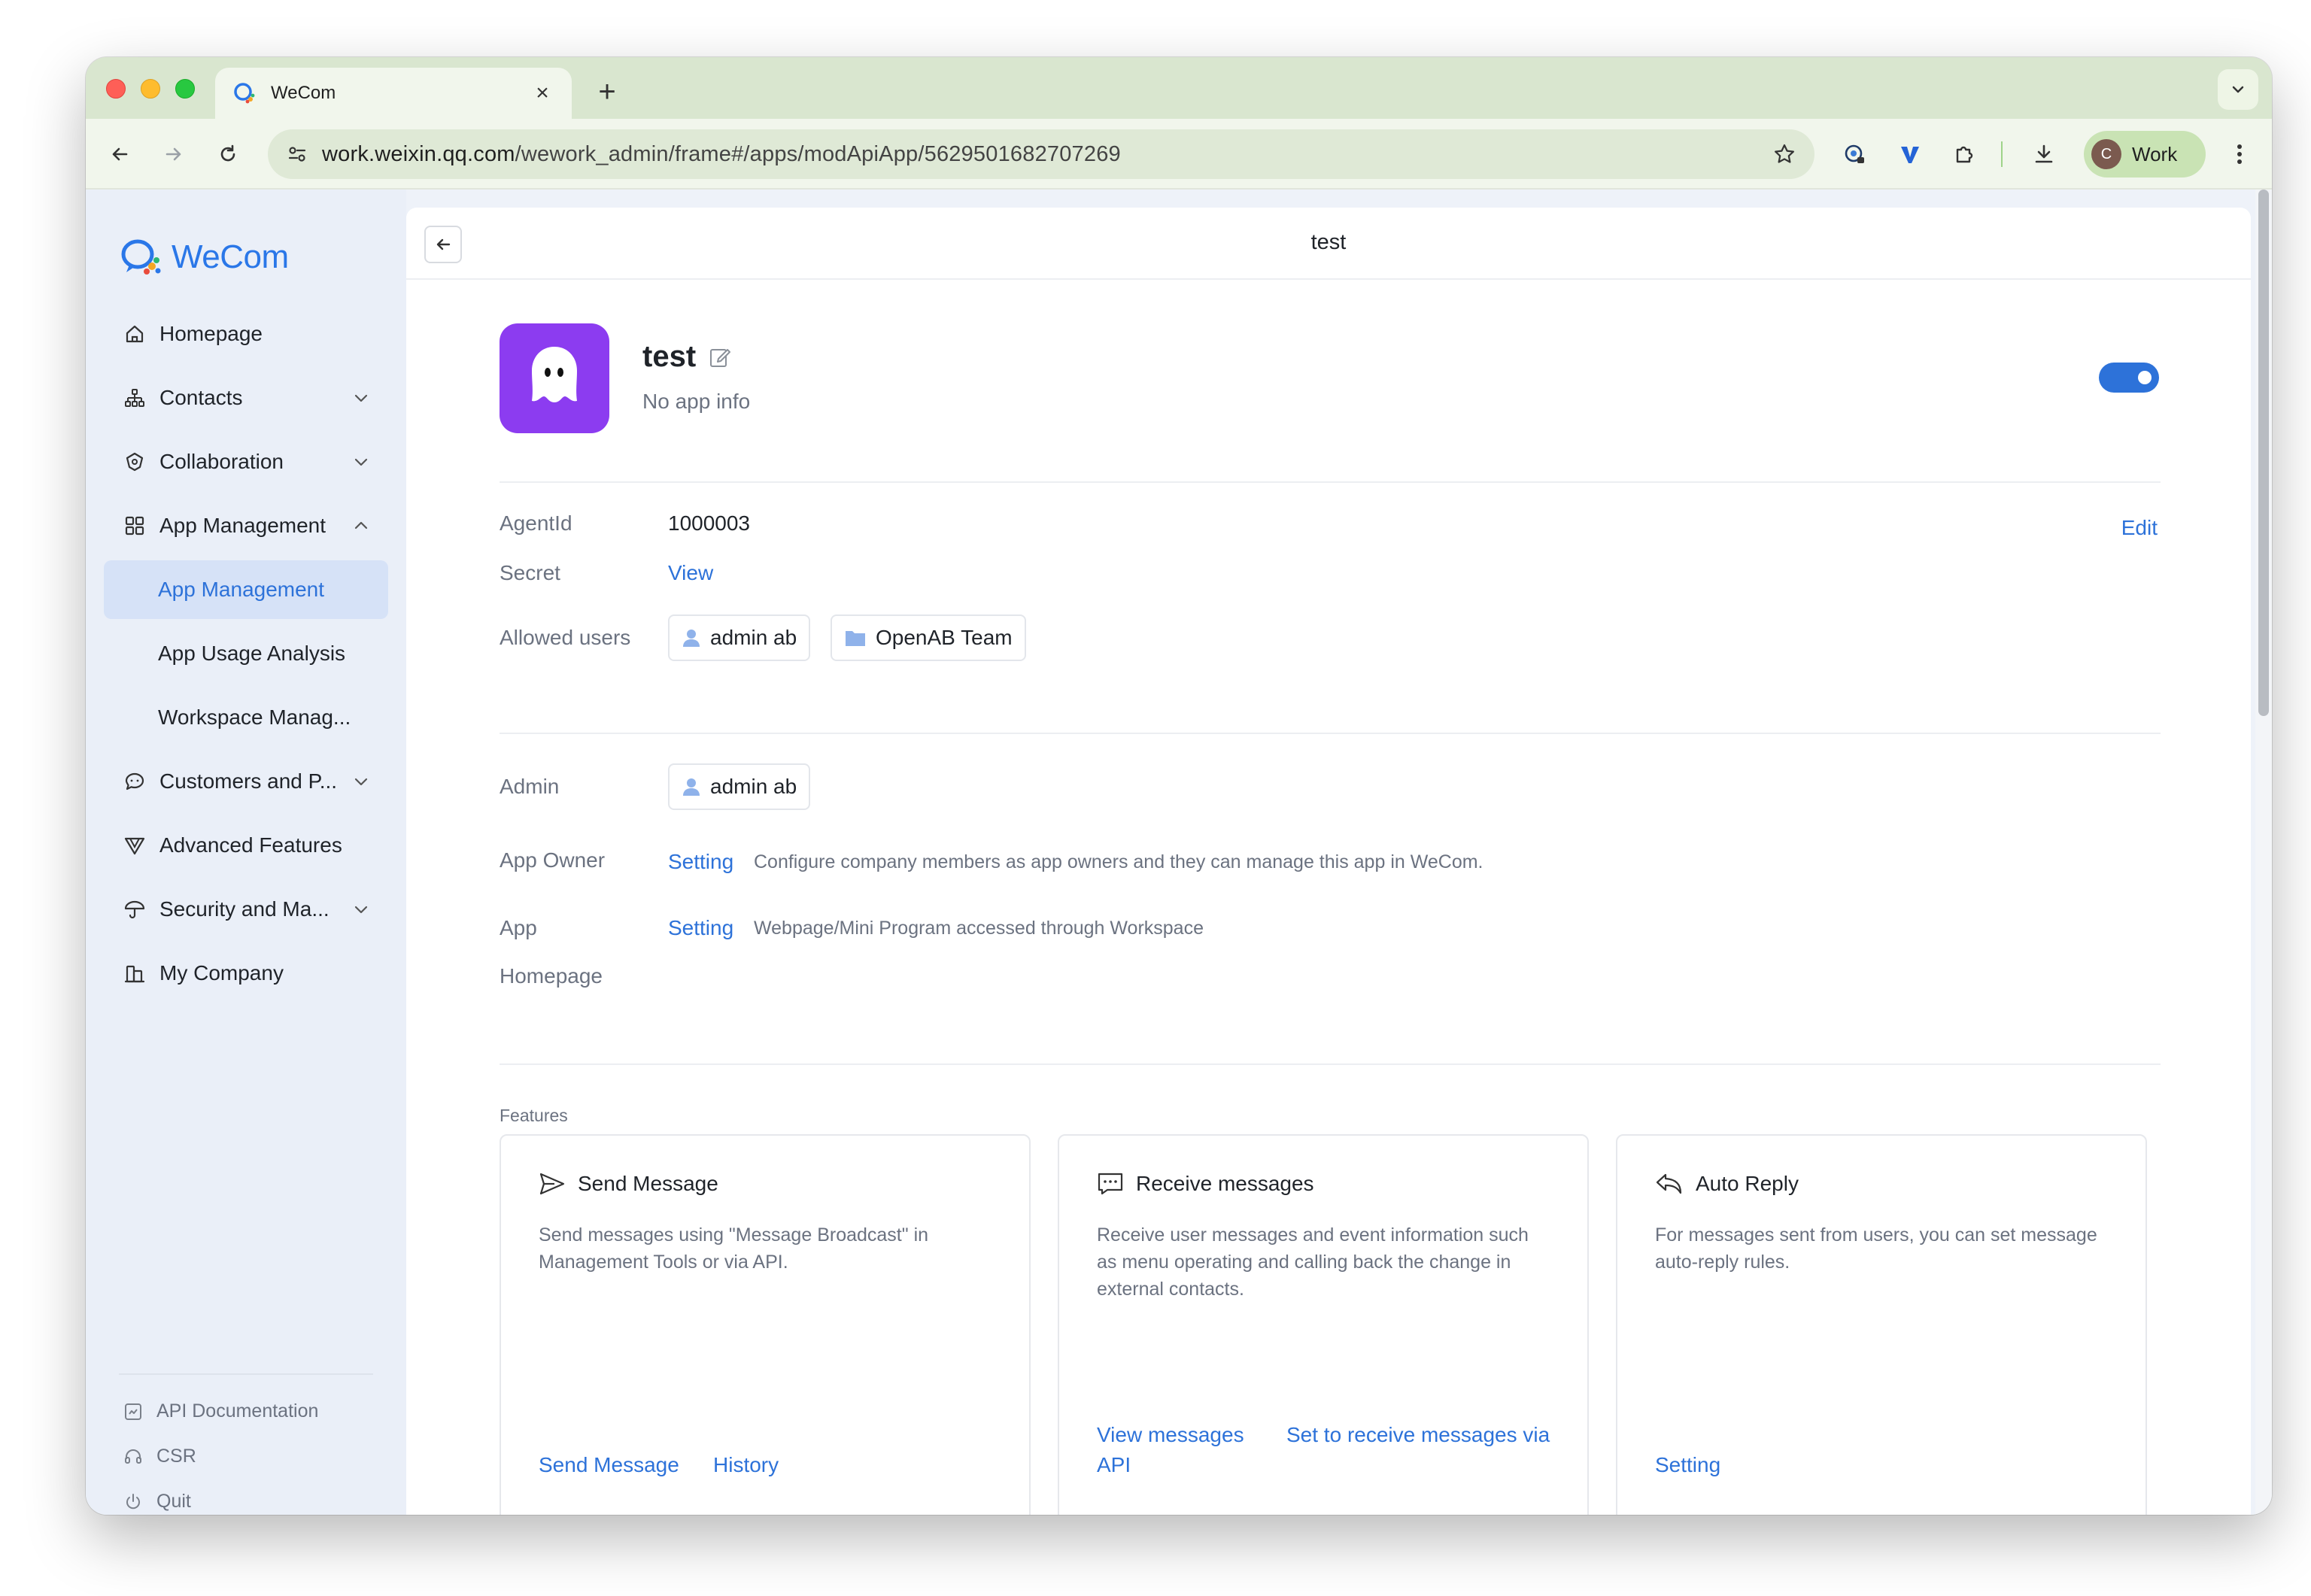 The width and height of the screenshot is (2311, 1596). I want to click on sidebar-footer-label: Quit, so click(174, 1501).